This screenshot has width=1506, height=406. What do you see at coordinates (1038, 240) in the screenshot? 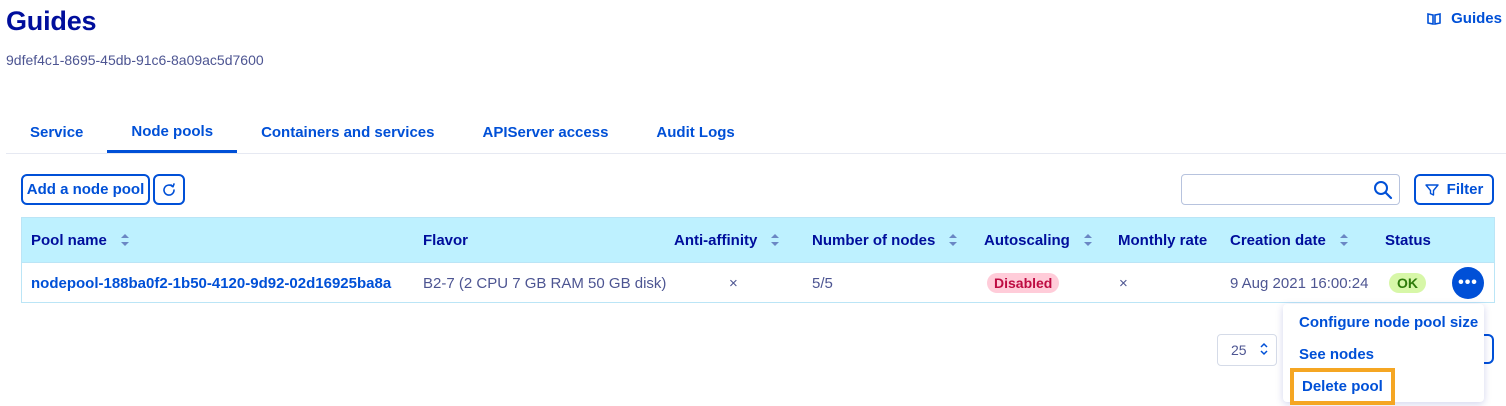
I see `column-header-autoscaling: Autoscaling` at bounding box center [1038, 240].